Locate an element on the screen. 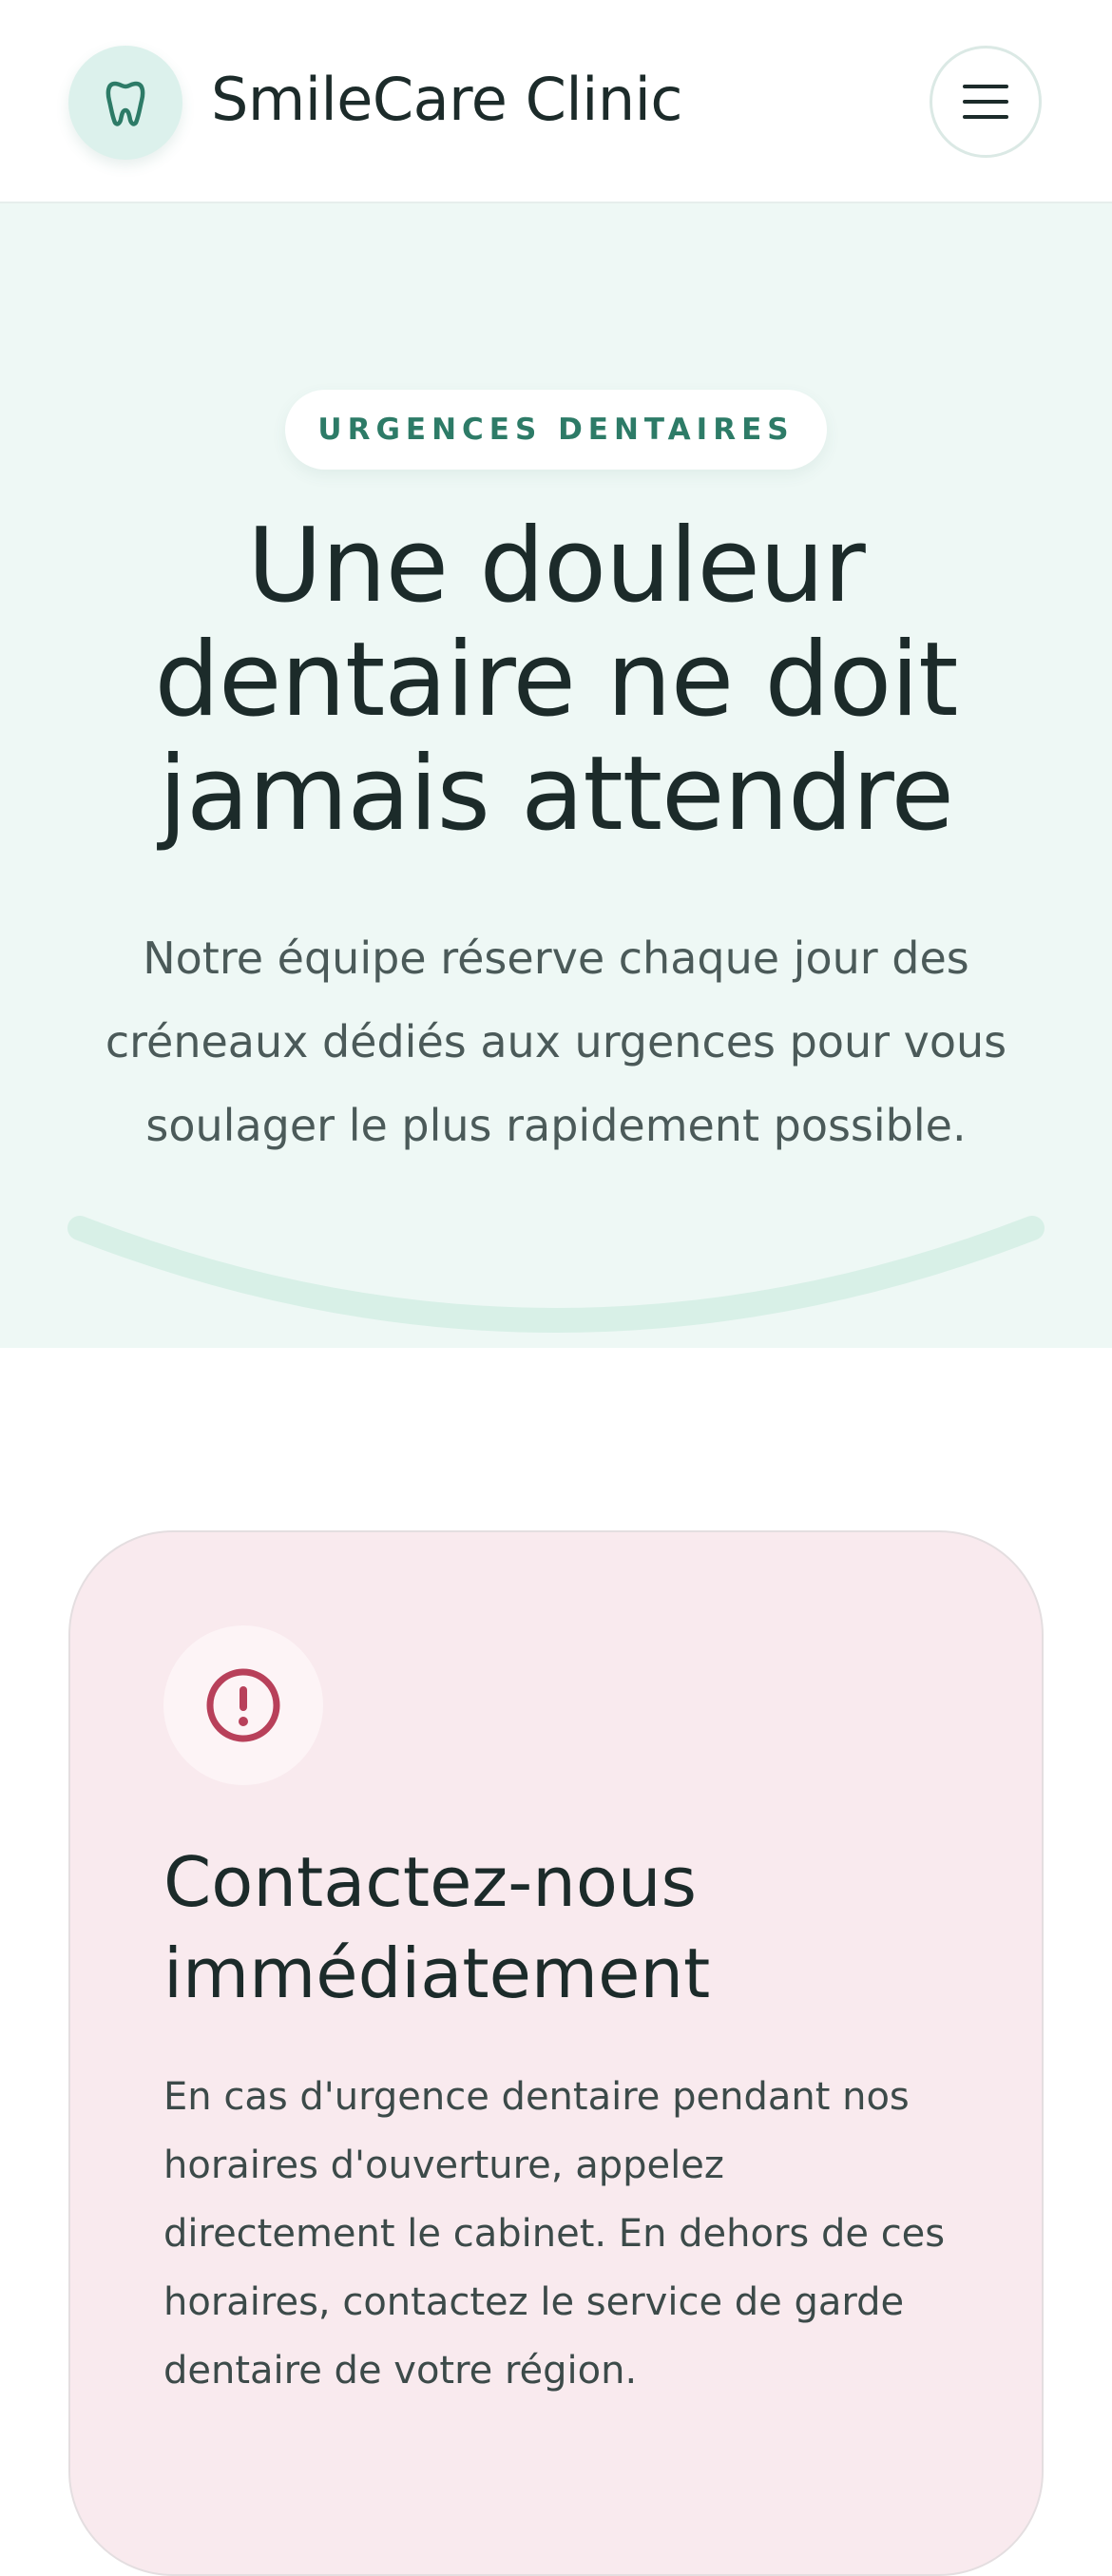 The image size is (1112, 2576). menu-button is located at coordinates (986, 102).